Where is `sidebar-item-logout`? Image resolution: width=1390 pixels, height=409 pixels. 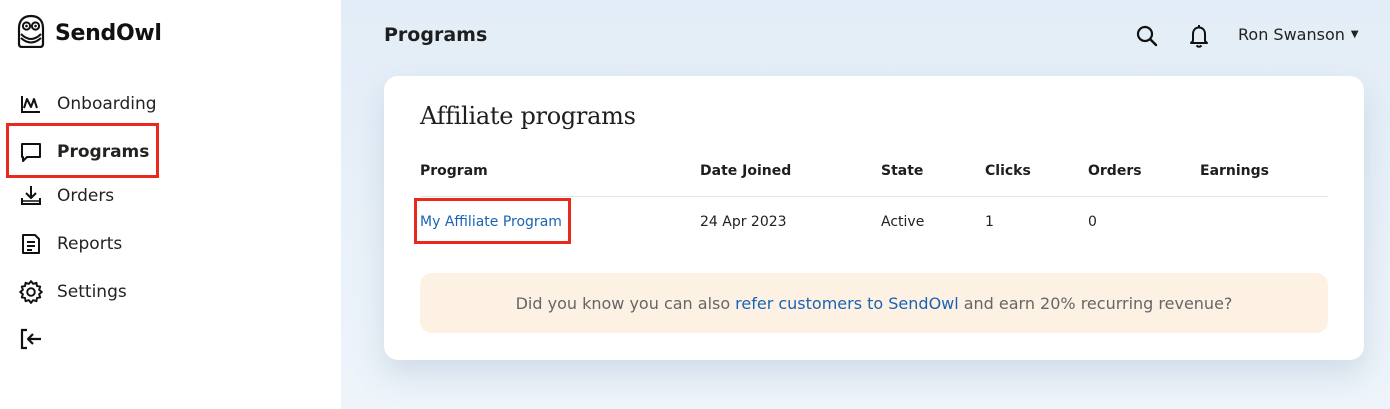 sidebar-item-logout is located at coordinates (31, 339).